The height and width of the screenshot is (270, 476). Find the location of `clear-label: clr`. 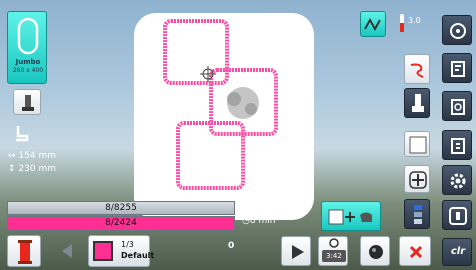

clear-label: clr is located at coordinates (458, 251).